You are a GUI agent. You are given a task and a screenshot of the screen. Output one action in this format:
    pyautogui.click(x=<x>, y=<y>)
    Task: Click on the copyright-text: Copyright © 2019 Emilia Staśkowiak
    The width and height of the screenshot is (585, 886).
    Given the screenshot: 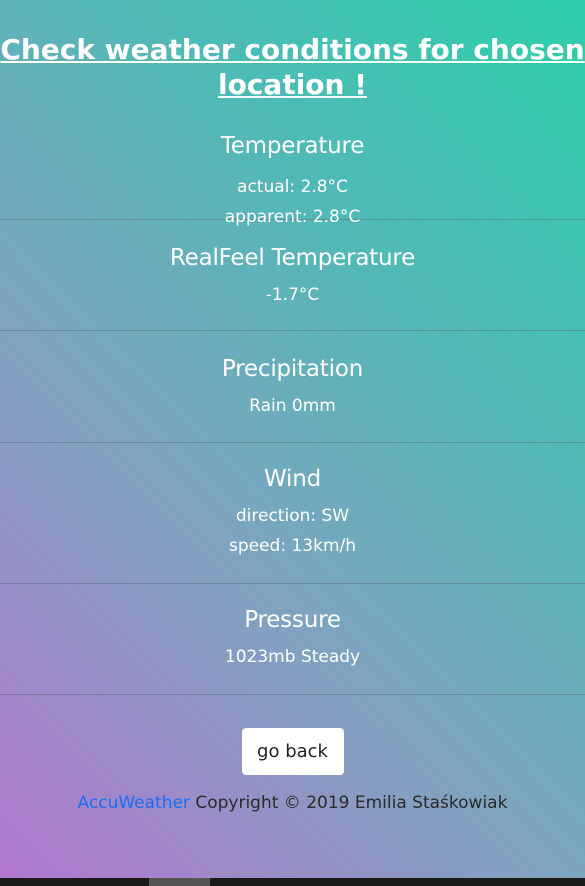 What is the action you would take?
    pyautogui.click(x=348, y=803)
    